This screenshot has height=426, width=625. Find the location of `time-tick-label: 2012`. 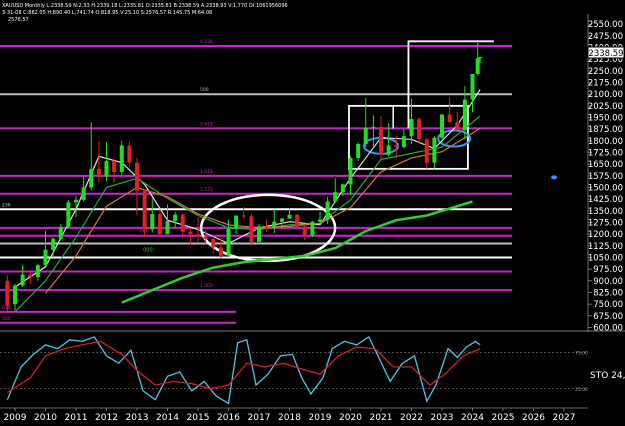

time-tick-label: 2012 is located at coordinates (106, 417).